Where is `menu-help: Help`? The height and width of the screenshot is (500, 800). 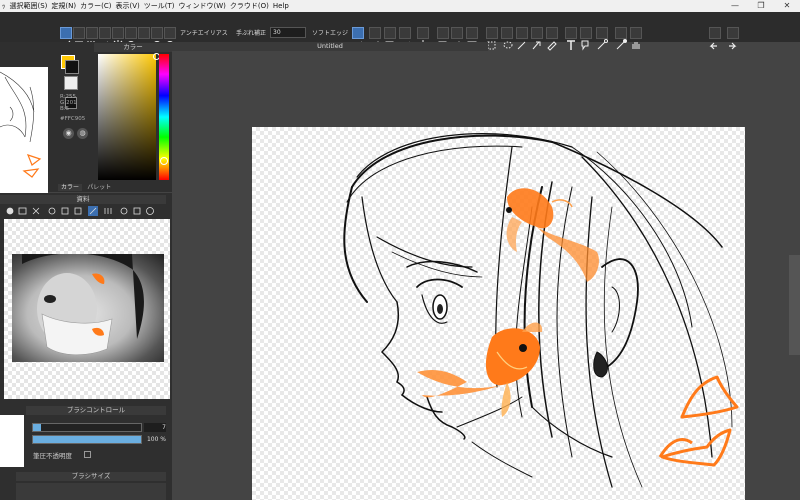
menu-help: Help is located at coordinates (281, 6).